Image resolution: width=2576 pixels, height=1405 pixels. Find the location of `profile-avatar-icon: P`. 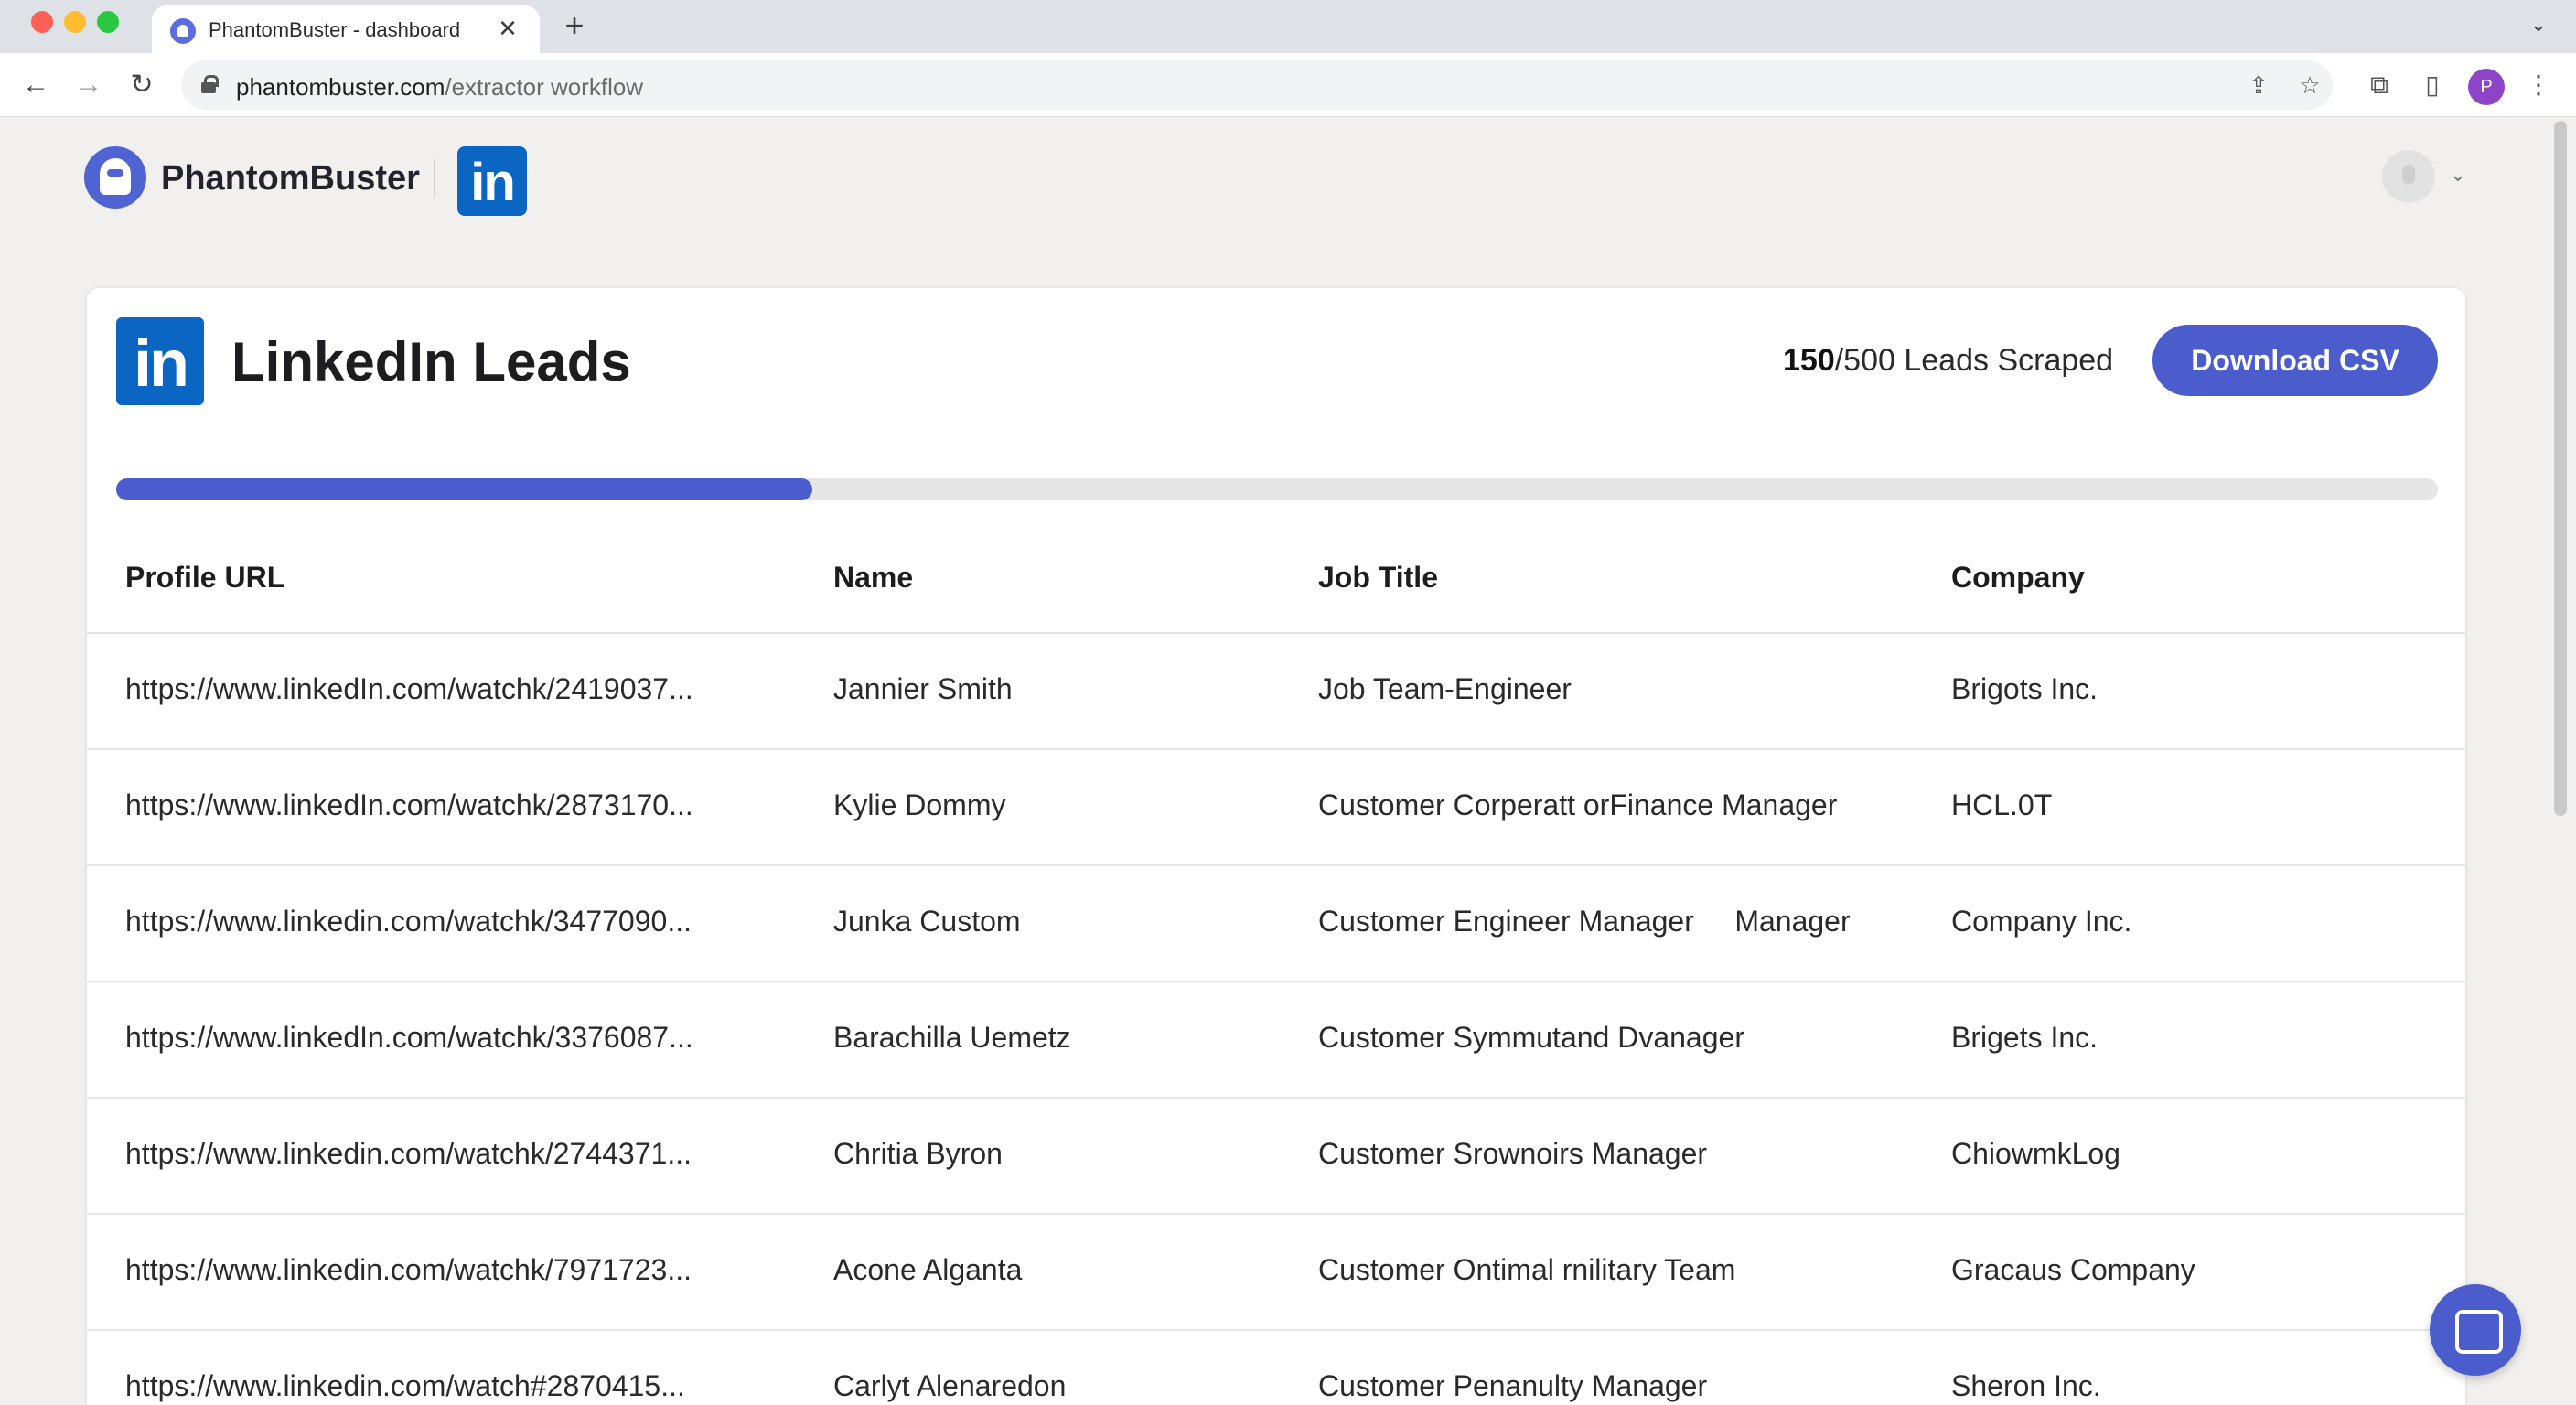

profile-avatar-icon: P is located at coordinates (2487, 87).